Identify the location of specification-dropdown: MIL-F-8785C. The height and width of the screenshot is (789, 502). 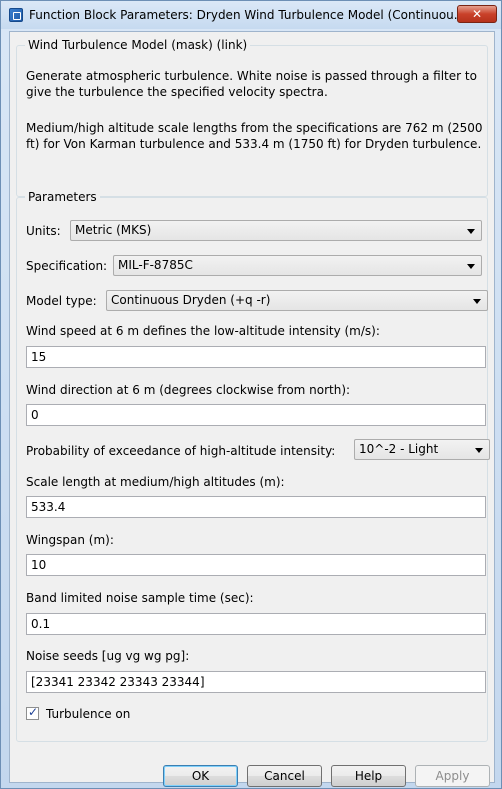
(297, 265).